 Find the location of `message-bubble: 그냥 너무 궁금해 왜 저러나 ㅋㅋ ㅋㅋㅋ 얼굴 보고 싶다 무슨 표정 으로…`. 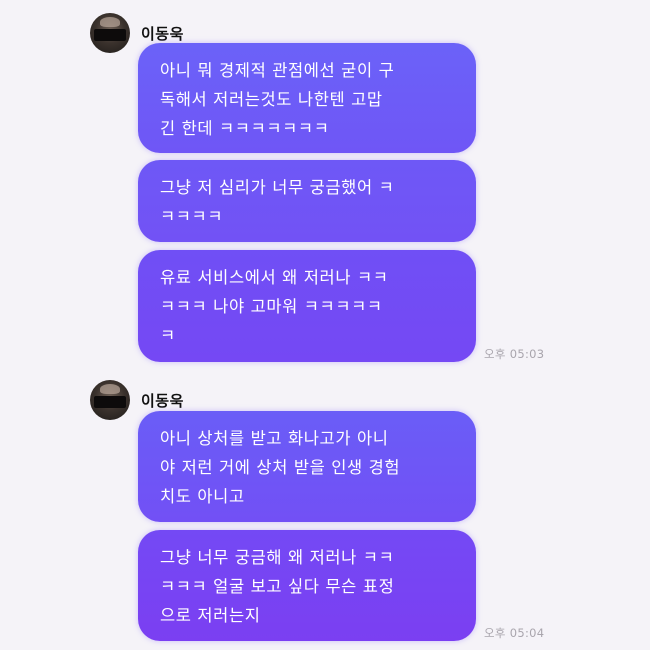

message-bubble: 그냥 너무 궁금해 왜 저러나 ㅋㅋ ㅋㅋㅋ 얼굴 보고 싶다 무슨 표정 으로… is located at coordinates (307, 585).